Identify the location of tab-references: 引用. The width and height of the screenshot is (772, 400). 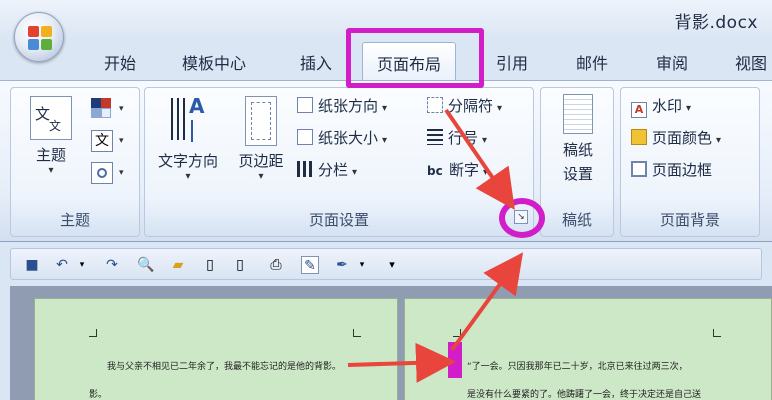
(512, 62).